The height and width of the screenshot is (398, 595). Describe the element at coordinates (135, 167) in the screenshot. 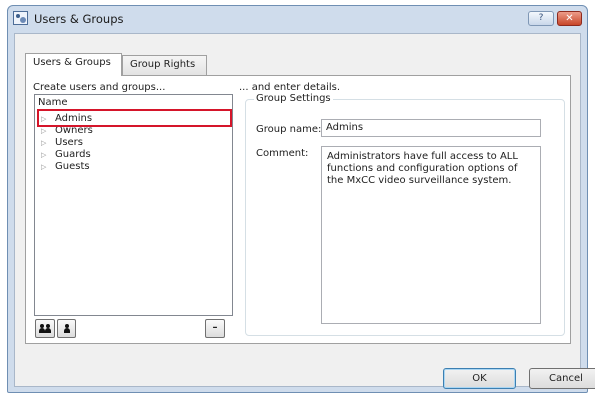

I see `tree-item-guests: ▷ Guests` at that location.